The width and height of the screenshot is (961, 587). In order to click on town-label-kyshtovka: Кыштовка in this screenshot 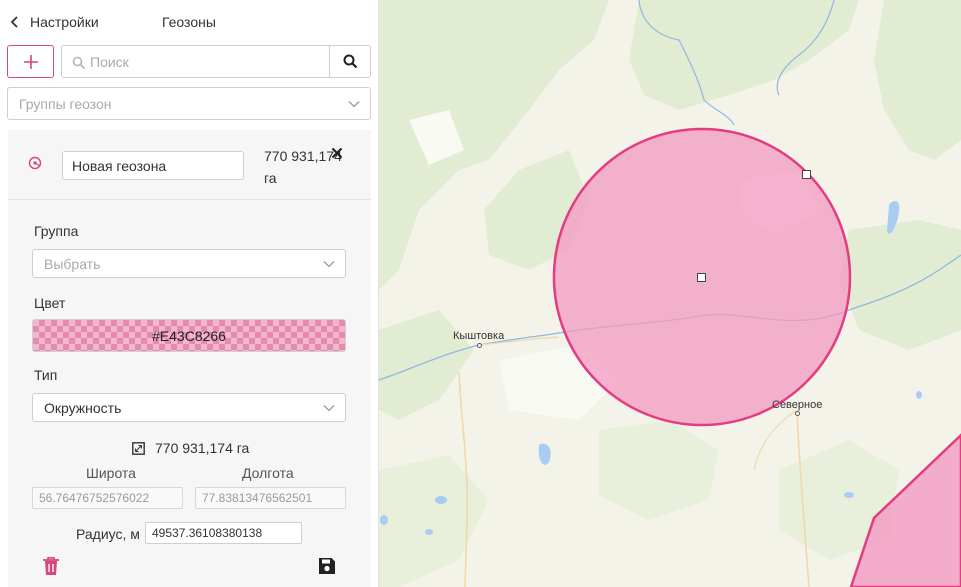, I will do `click(479, 336)`.